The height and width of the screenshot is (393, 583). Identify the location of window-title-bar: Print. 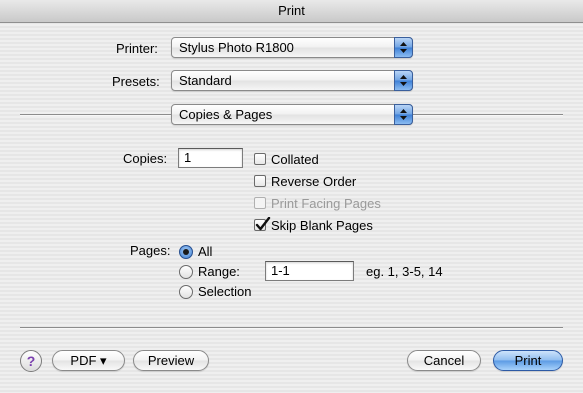
(291, 11).